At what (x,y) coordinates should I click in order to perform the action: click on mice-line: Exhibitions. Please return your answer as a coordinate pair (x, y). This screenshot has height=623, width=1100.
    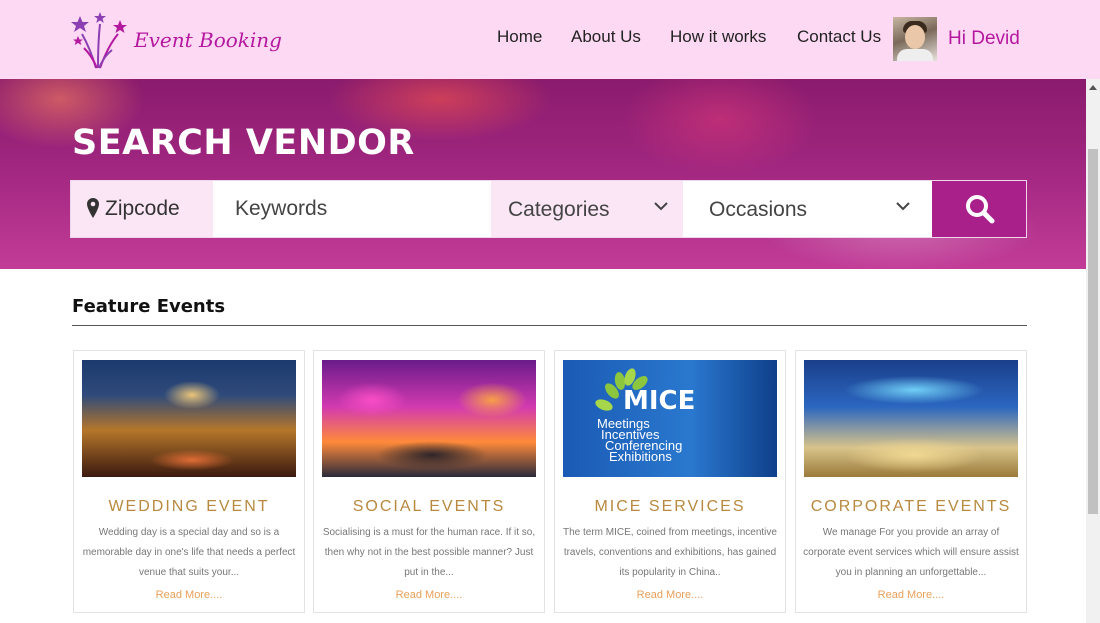
    Looking at the image, I should click on (640, 456).